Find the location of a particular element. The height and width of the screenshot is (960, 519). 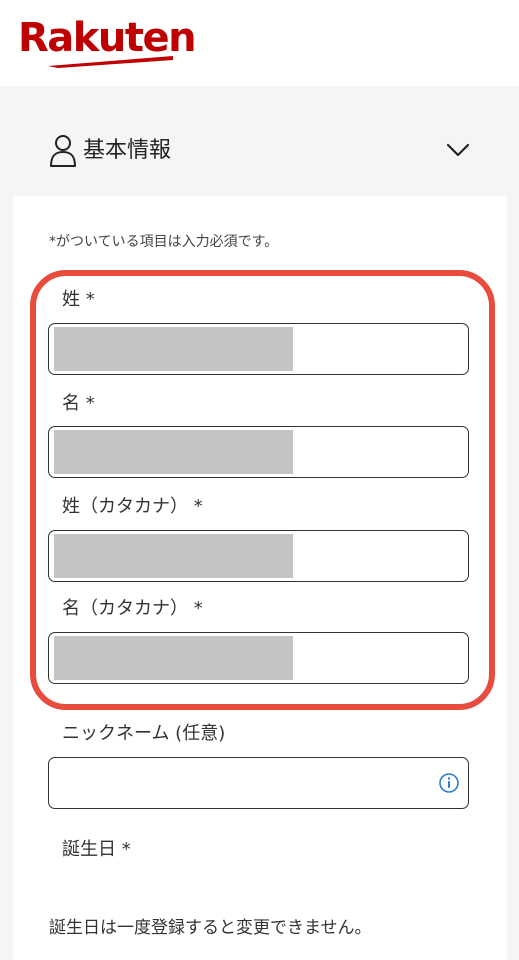

first-name-input is located at coordinates (258, 452).